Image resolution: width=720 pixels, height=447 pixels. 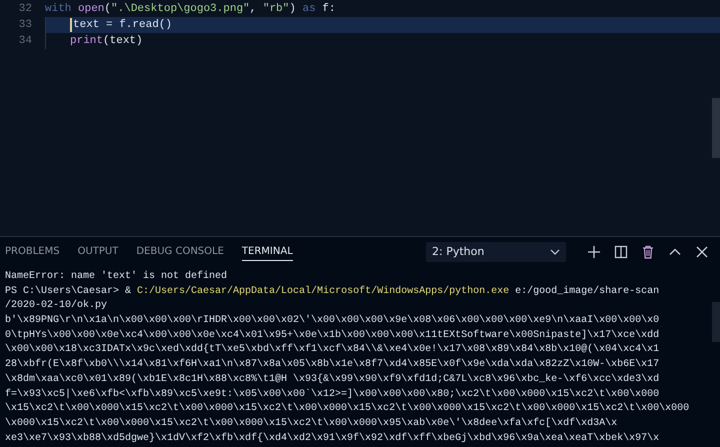 I want to click on trash-icon, so click(x=647, y=251).